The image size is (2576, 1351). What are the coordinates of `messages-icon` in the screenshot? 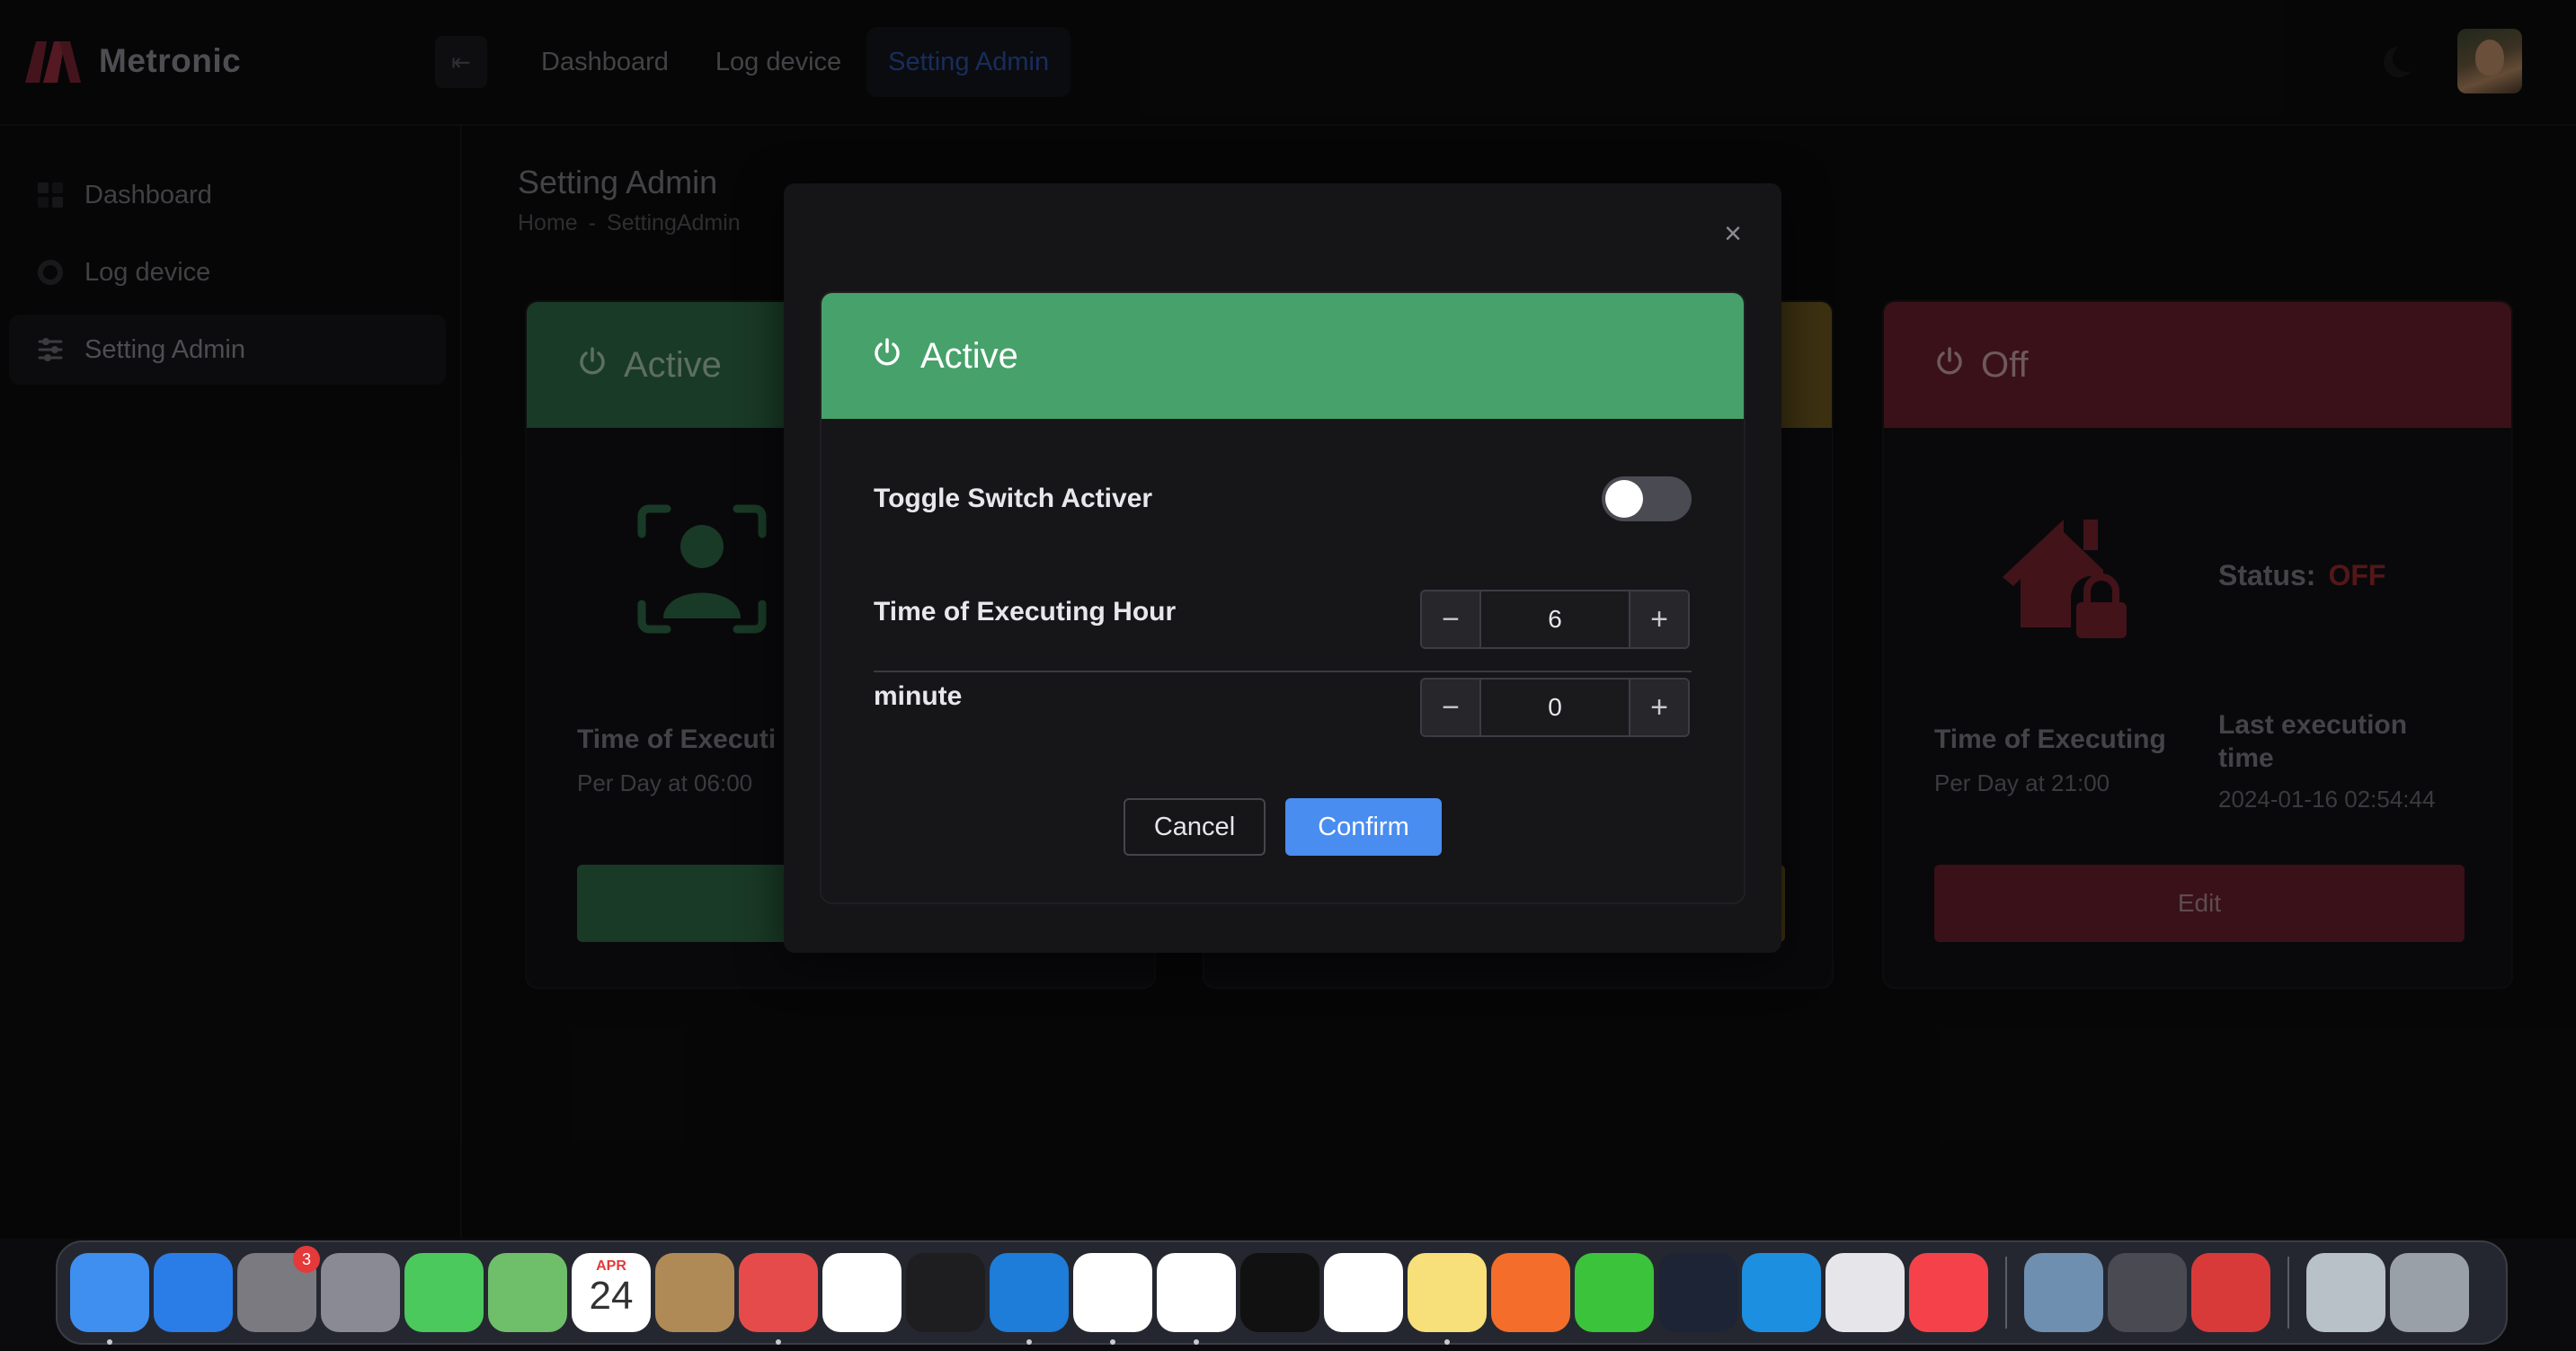 It's located at (444, 1292).